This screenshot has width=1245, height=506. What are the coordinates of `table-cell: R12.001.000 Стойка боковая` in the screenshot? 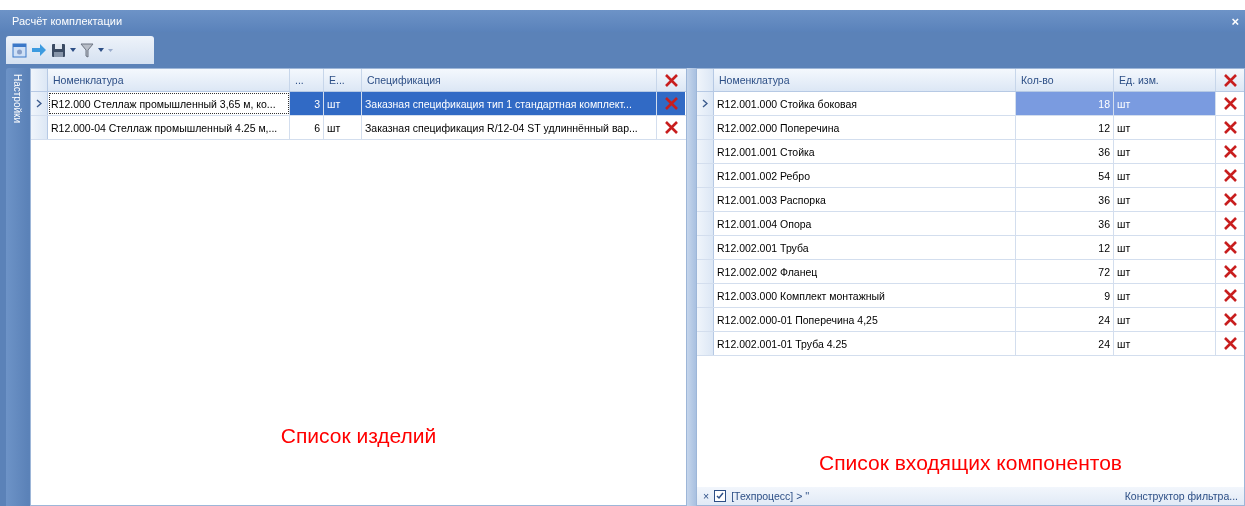 It's located at (865, 103).